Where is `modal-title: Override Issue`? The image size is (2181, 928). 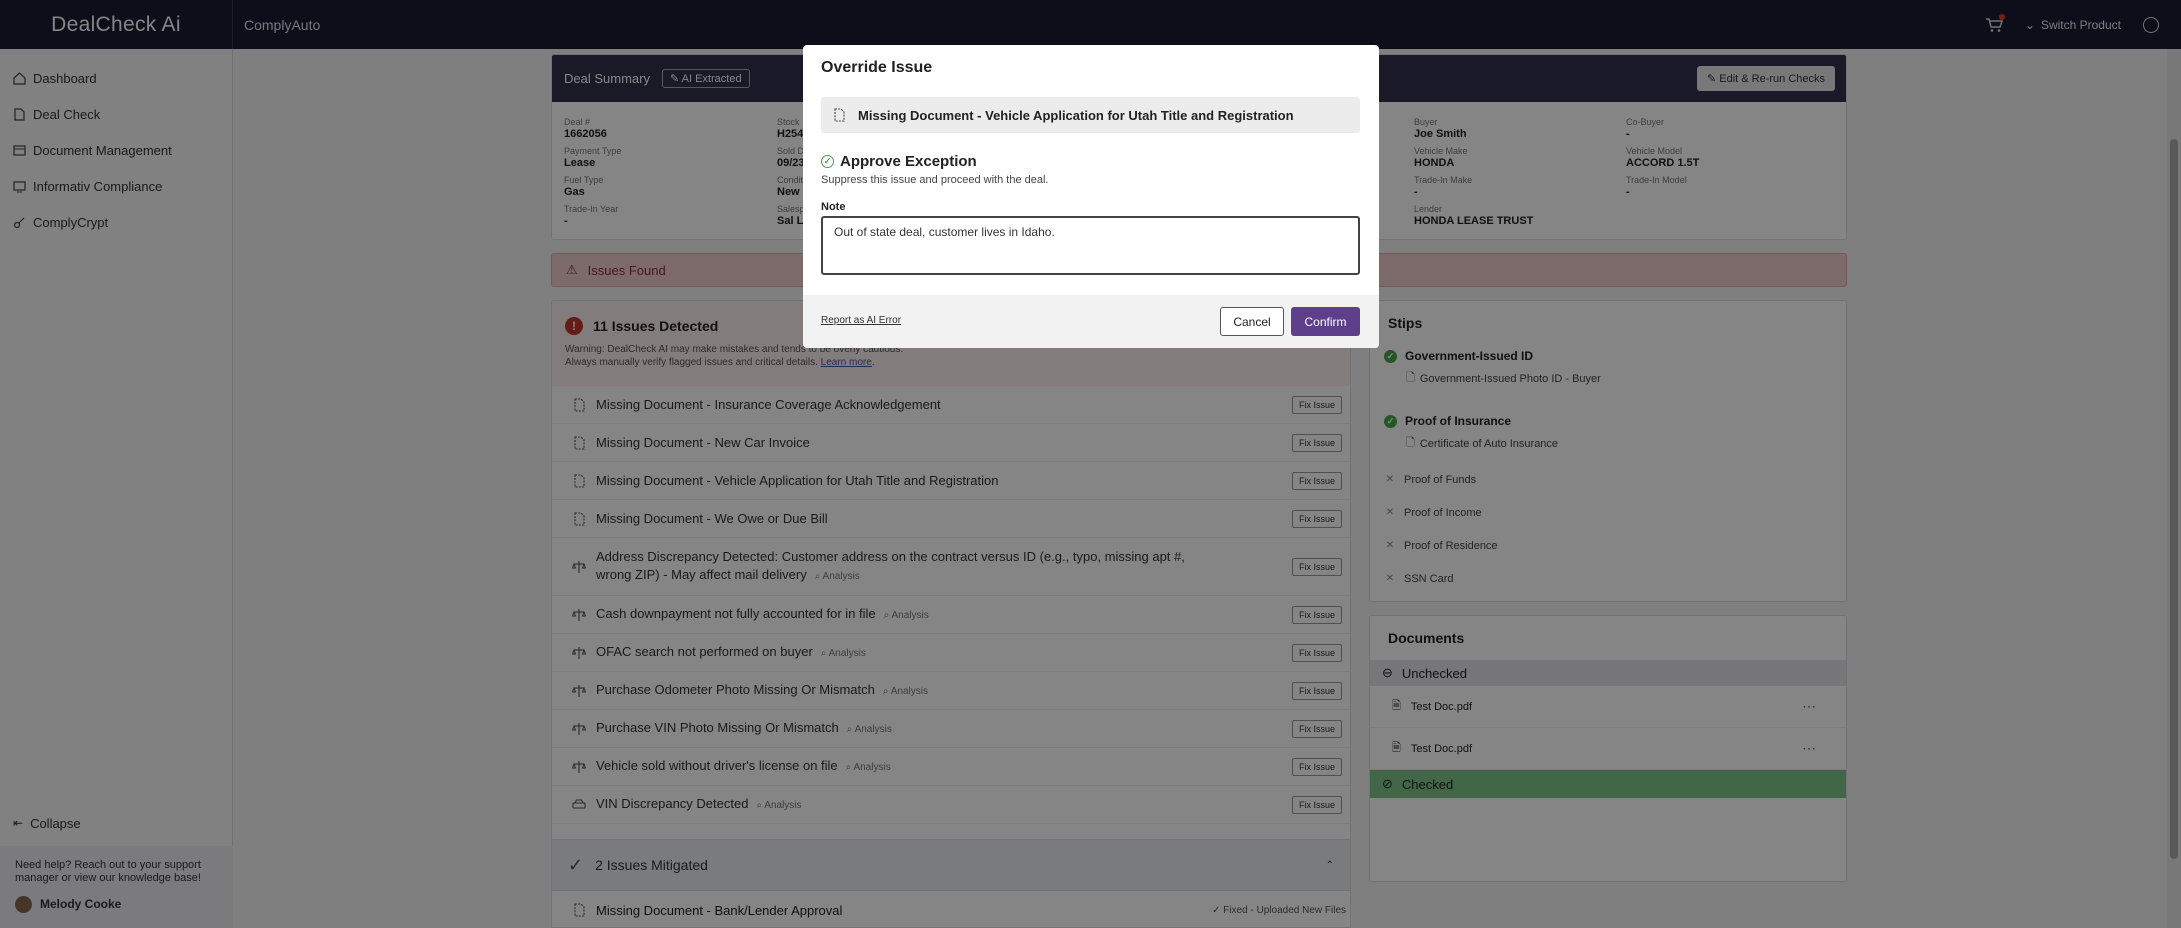
modal-title: Override Issue is located at coordinates (877, 67).